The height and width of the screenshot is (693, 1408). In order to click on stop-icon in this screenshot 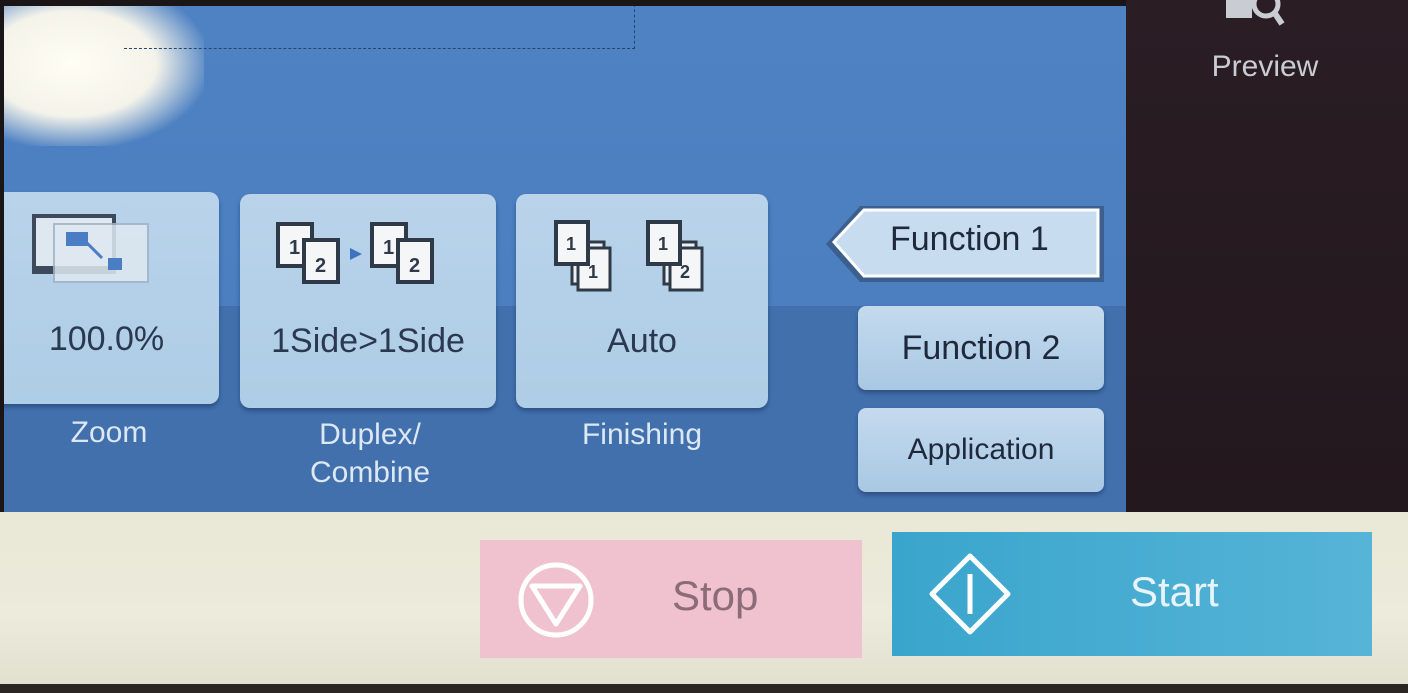, I will do `click(556, 600)`.